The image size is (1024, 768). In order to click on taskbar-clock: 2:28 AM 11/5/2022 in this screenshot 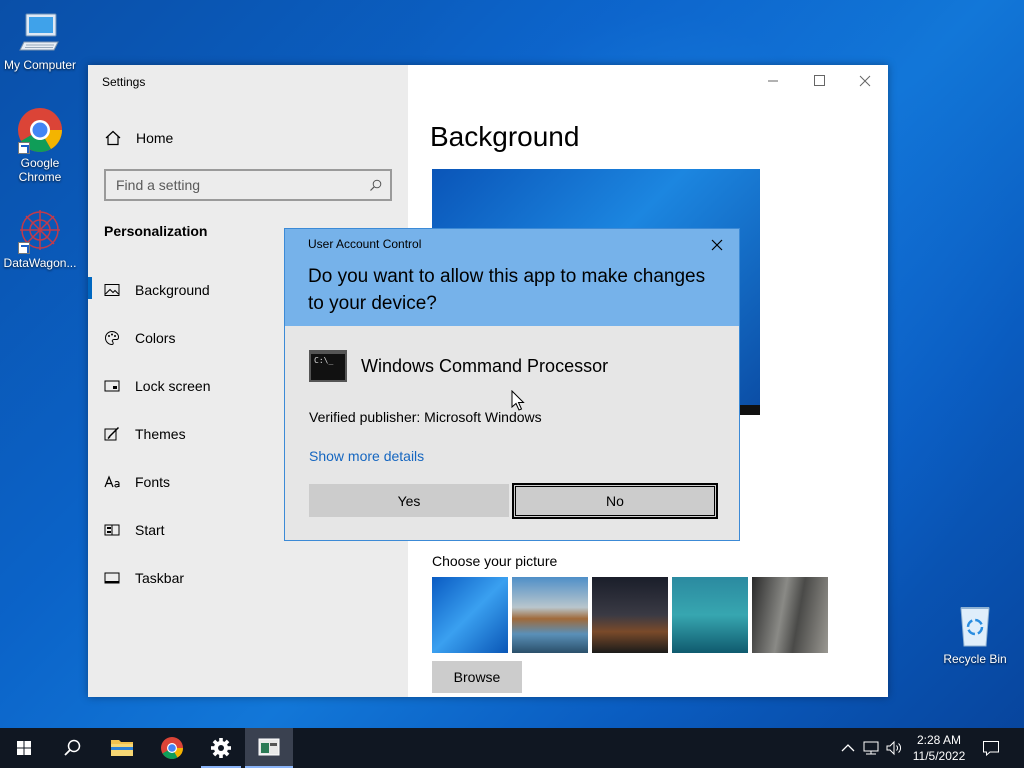, I will do `click(939, 748)`.